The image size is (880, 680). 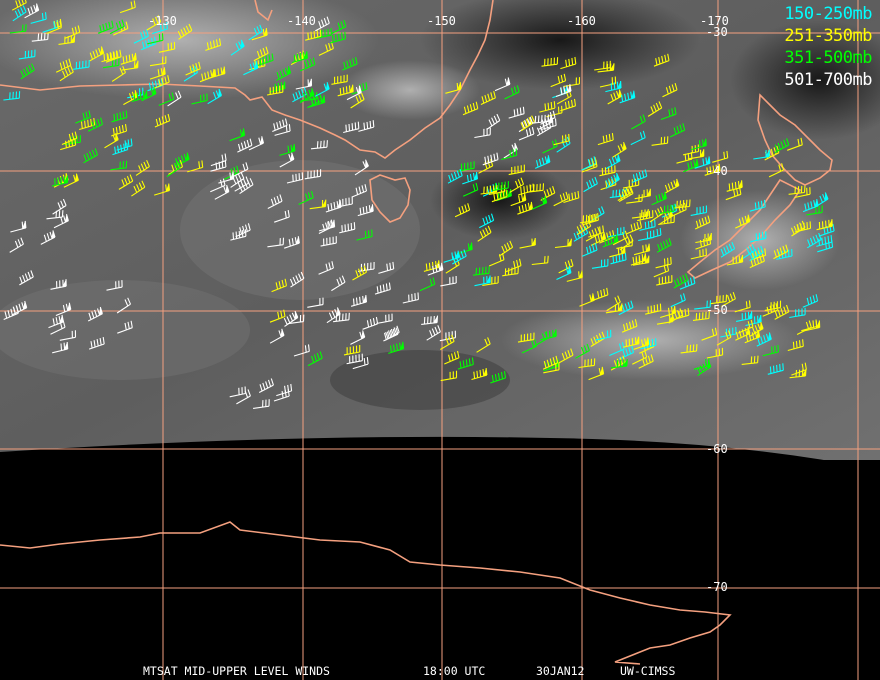 What do you see at coordinates (162, 21) in the screenshot?
I see `longitude-label: -130` at bounding box center [162, 21].